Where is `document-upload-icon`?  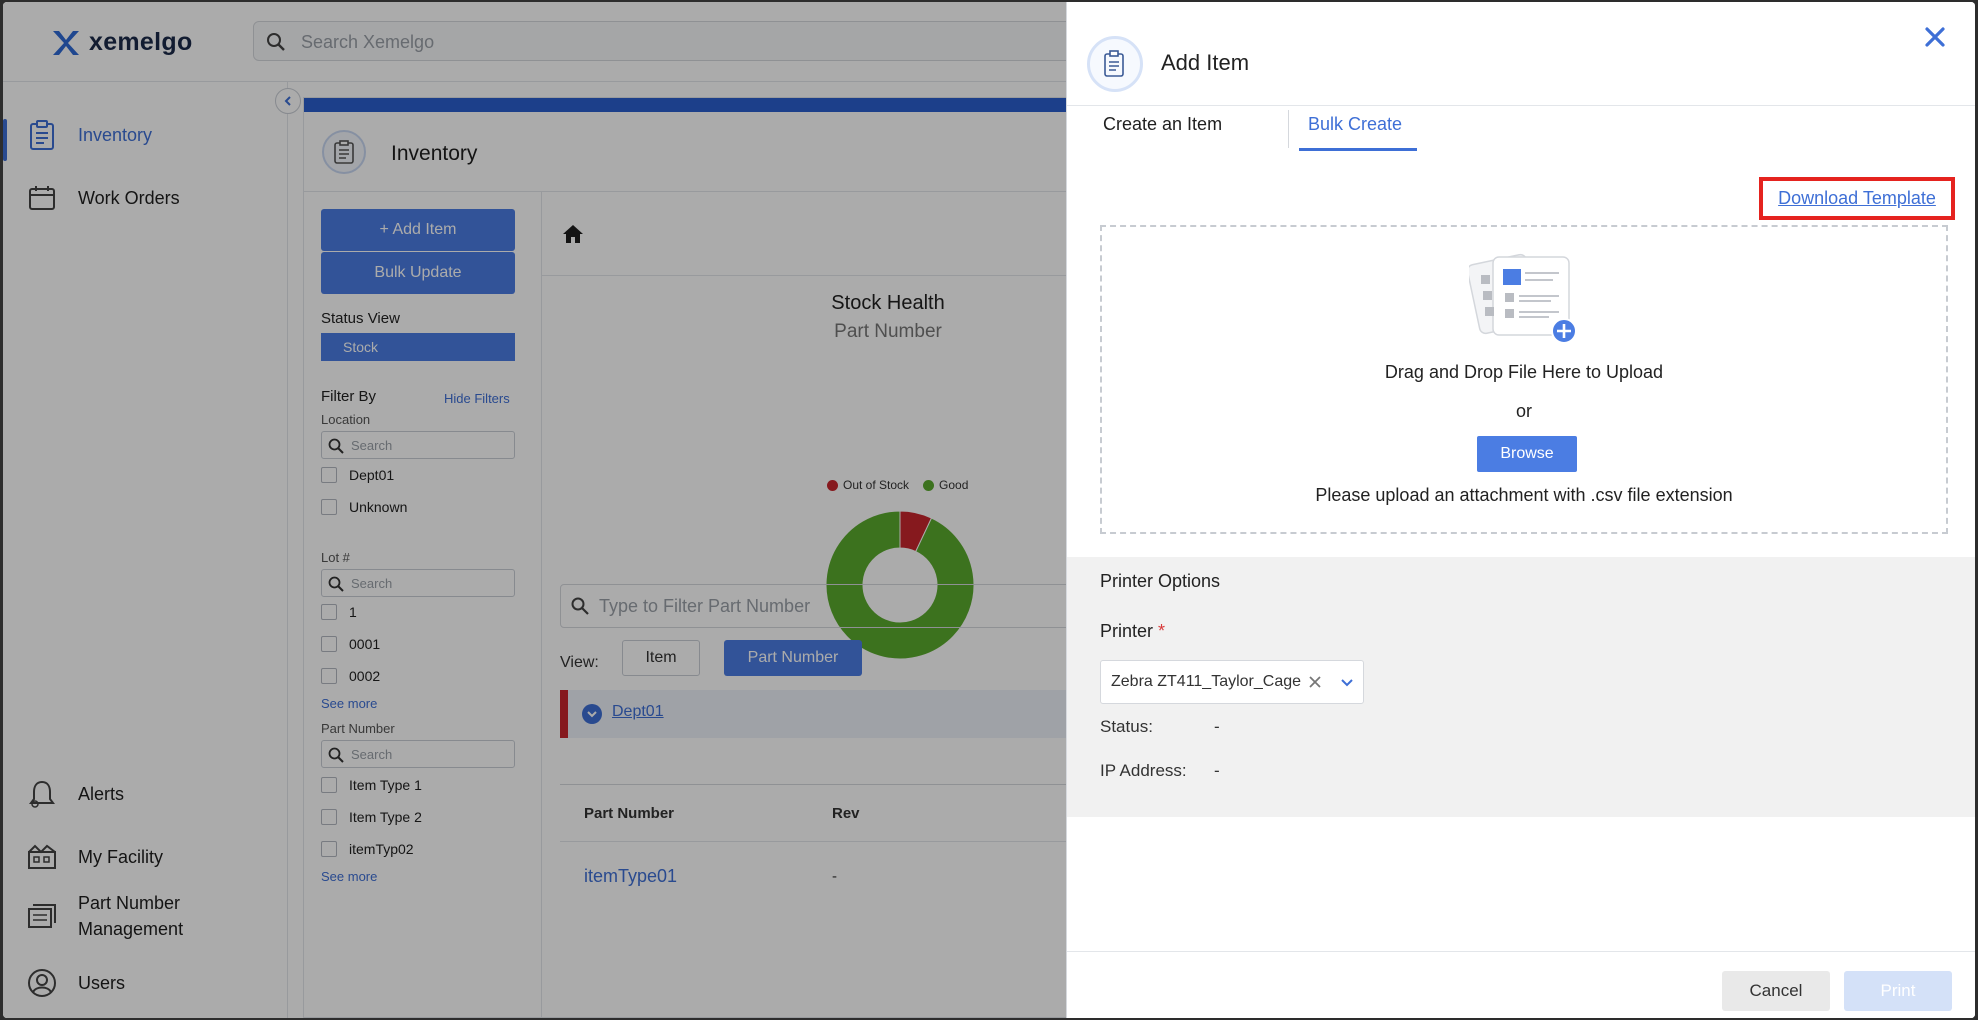
document-upload-icon is located at coordinates (1523, 298).